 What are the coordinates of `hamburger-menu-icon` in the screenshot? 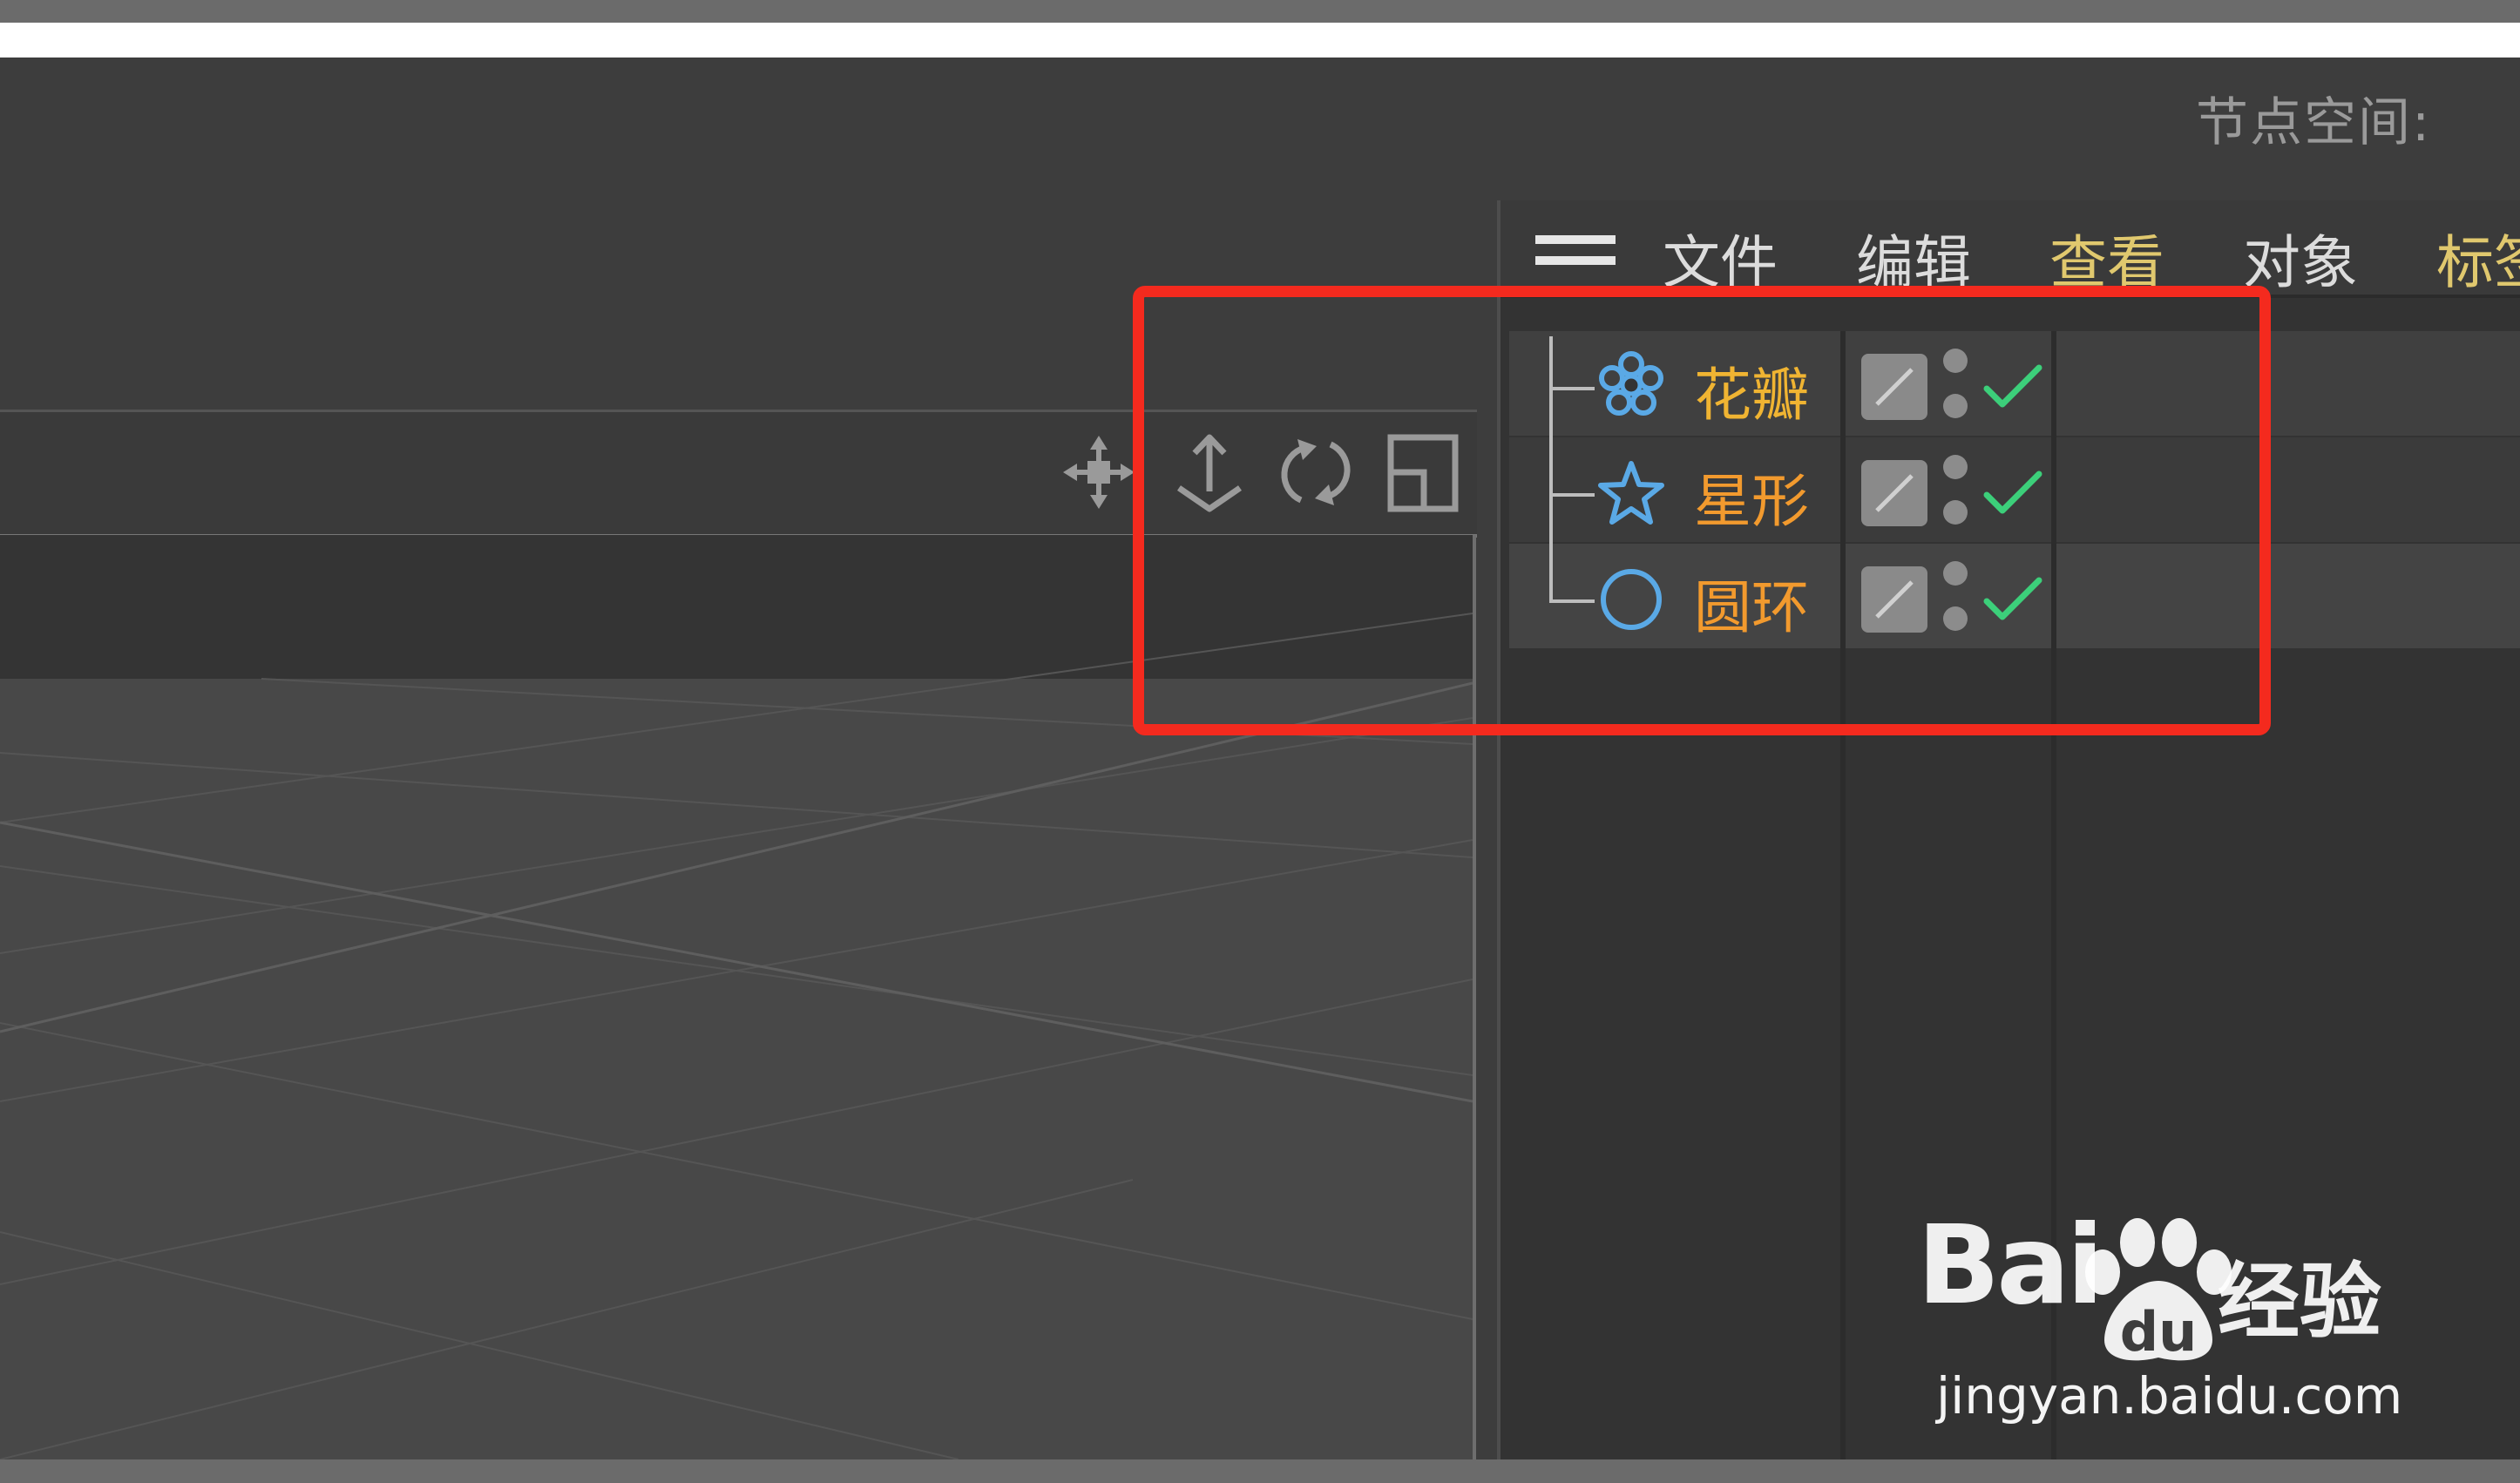 It's located at (1575, 254).